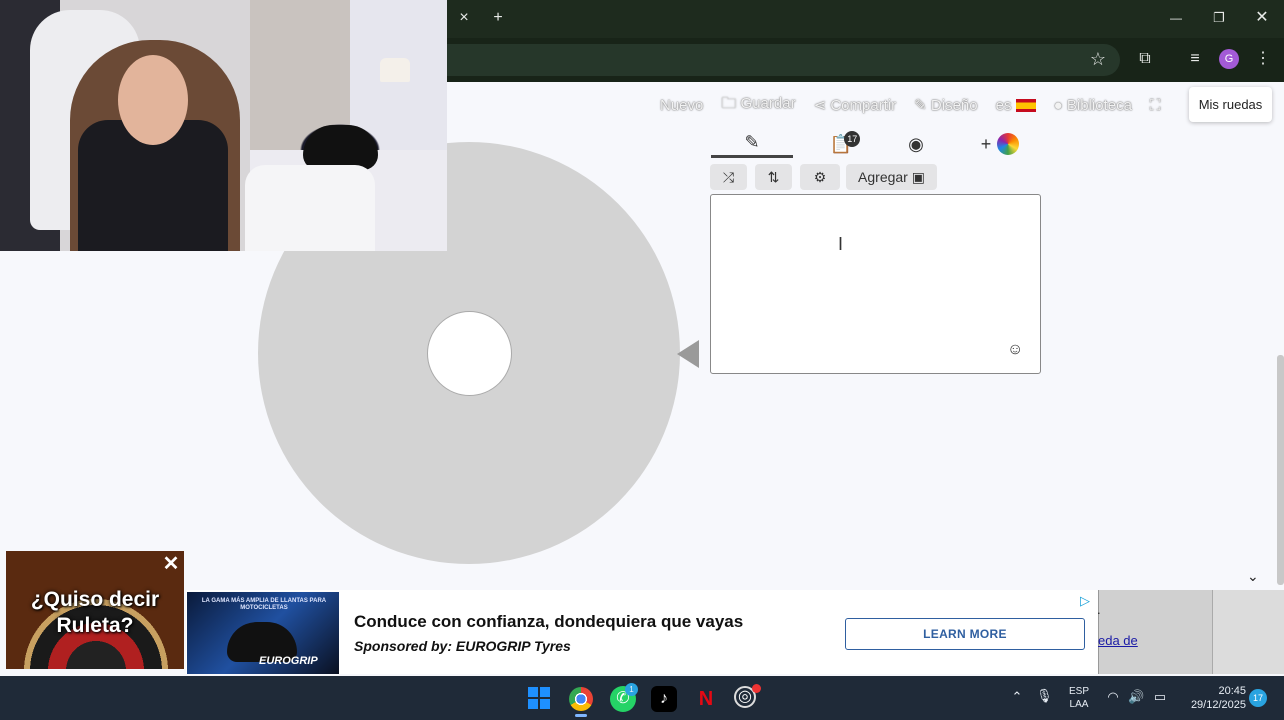 The height and width of the screenshot is (720, 1284). What do you see at coordinates (1218, 705) in the screenshot?
I see `clock-date: 29/12/2025` at bounding box center [1218, 705].